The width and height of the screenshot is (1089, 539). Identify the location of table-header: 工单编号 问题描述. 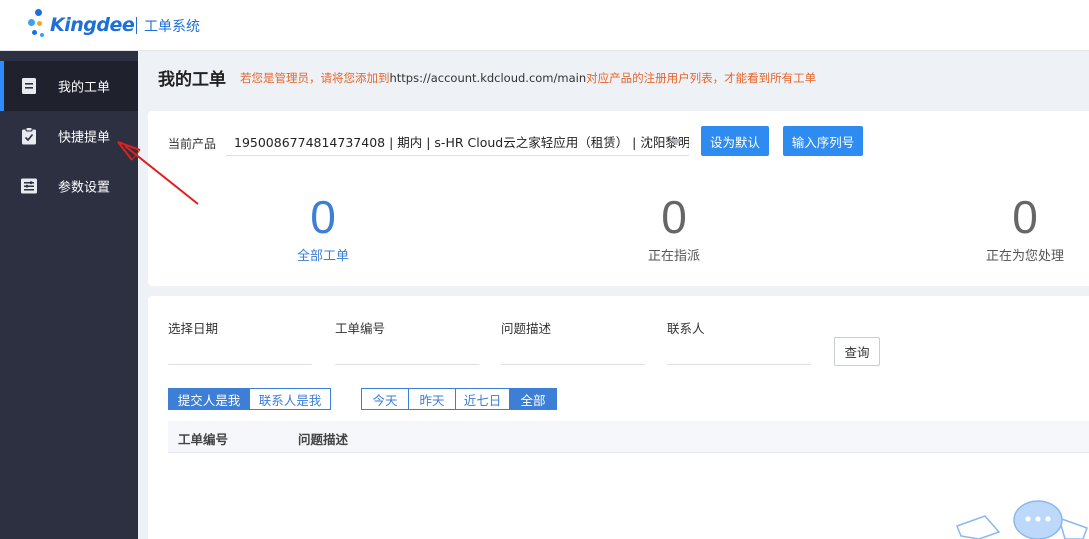
(628, 437).